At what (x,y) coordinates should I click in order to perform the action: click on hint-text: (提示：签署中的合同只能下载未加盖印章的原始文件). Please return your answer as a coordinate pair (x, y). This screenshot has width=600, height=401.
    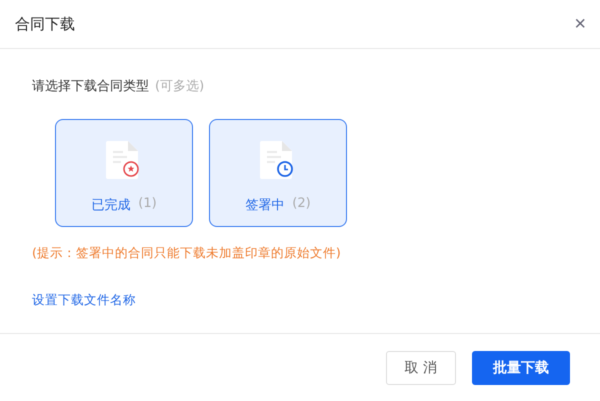
    Looking at the image, I should click on (187, 253).